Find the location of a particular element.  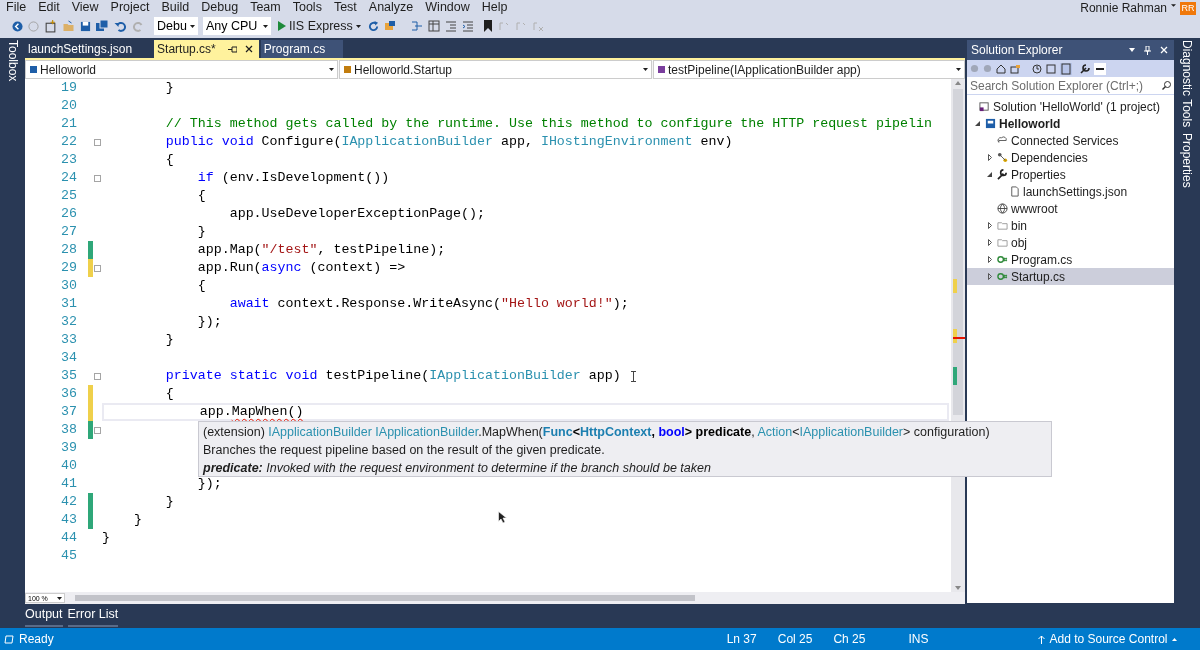

bookmark-icon is located at coordinates (487, 26).